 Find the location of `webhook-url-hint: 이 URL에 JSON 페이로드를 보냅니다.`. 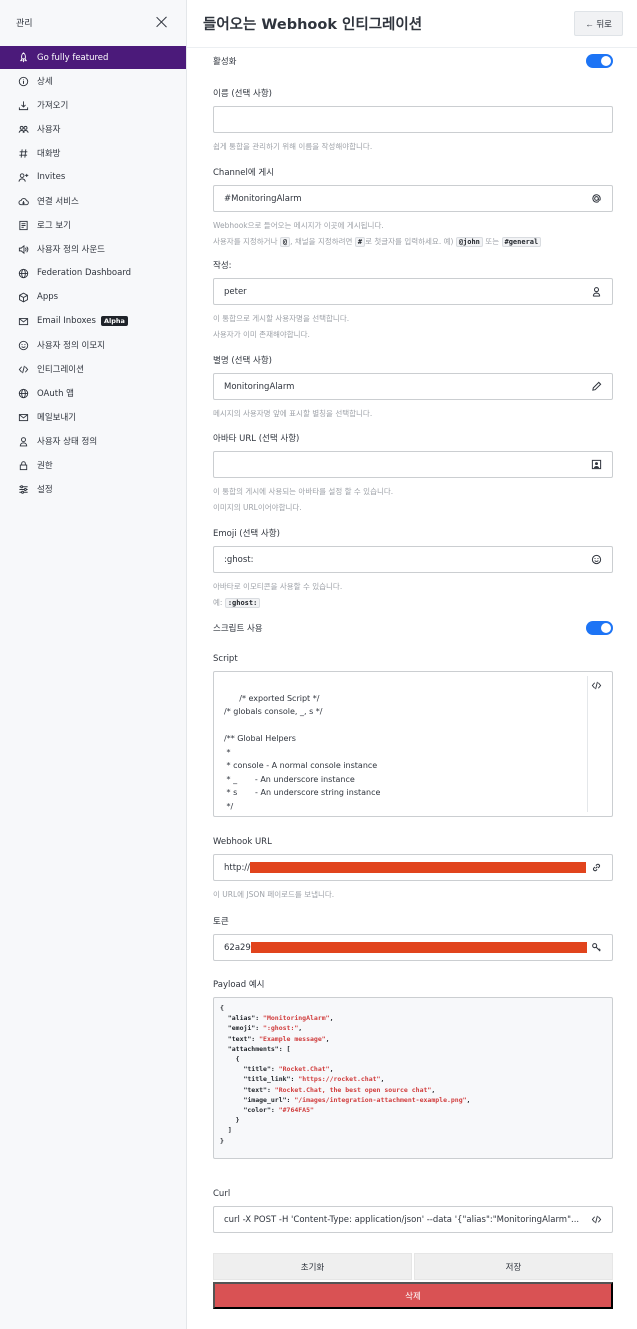

webhook-url-hint: 이 URL에 JSON 페이로드를 보냅니다. is located at coordinates (274, 894).